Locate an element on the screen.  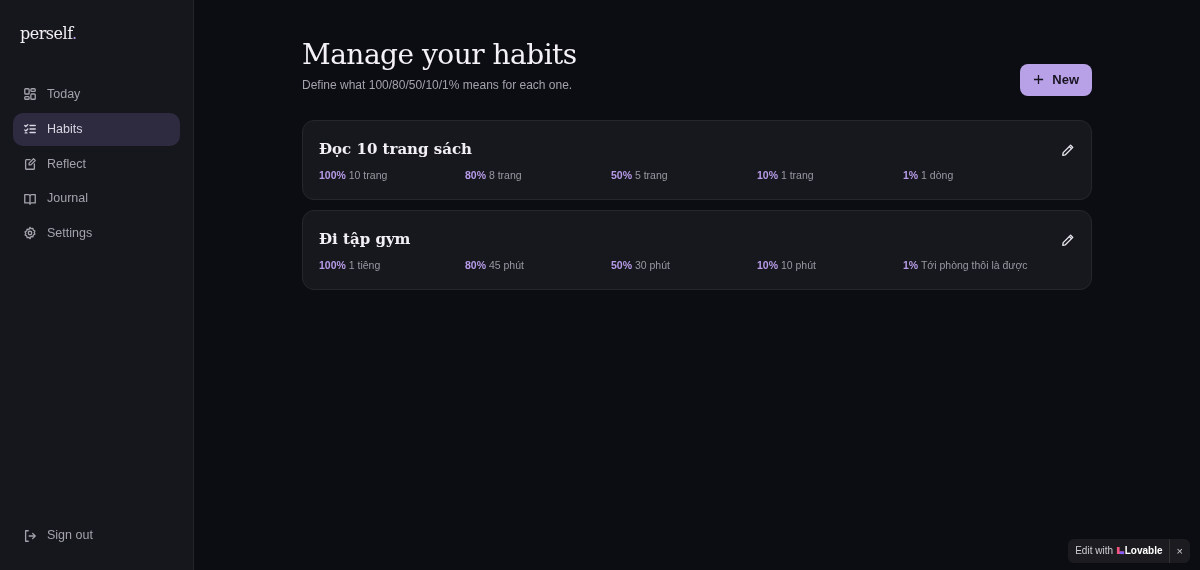
sidebar-item: Habits is located at coordinates (96, 129).